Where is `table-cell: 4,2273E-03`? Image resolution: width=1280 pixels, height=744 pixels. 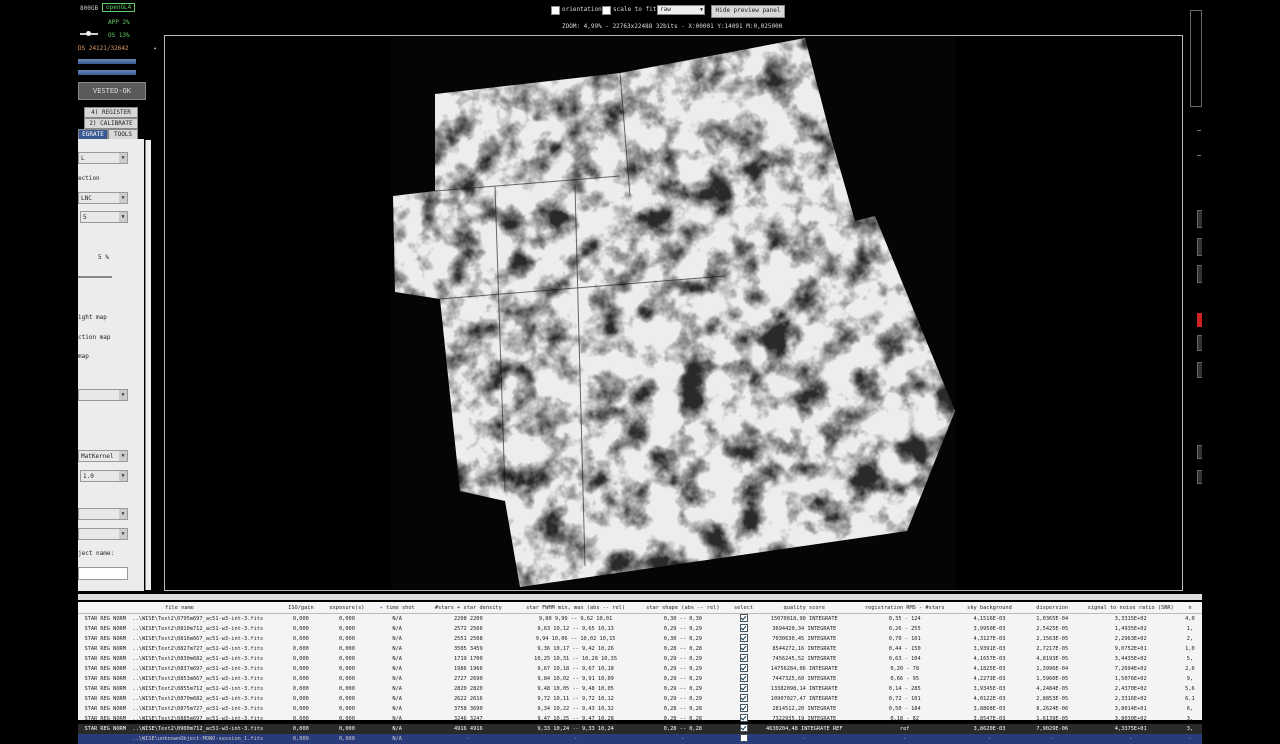
table-cell: 4,2273E-03 is located at coordinates (989, 679).